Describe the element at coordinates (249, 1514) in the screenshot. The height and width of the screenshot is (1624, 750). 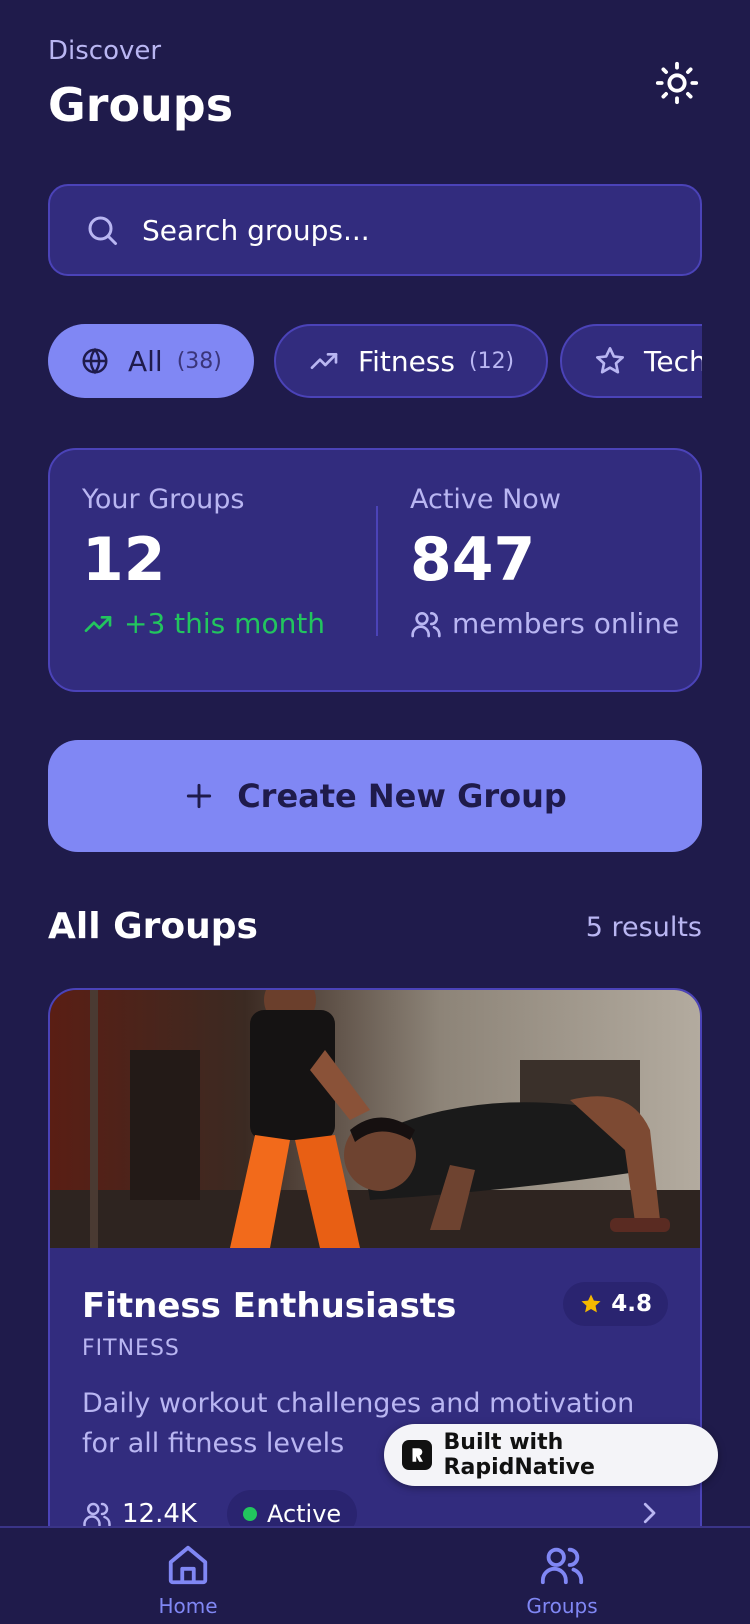
I see `status-dot` at that location.